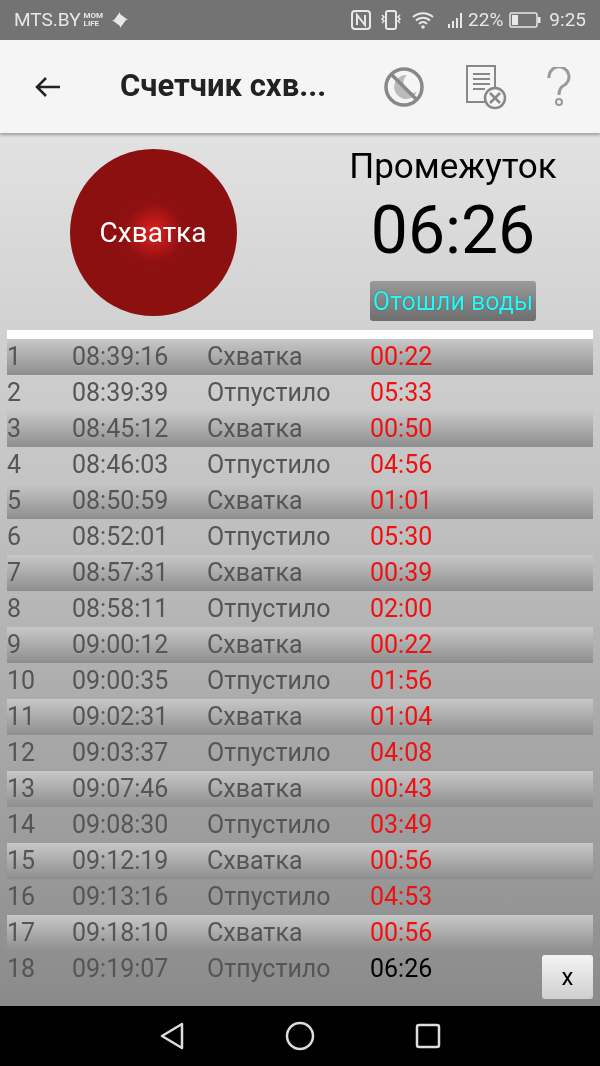 This screenshot has width=600, height=1066. What do you see at coordinates (121, 357) in the screenshot?
I see `event-time: 08:39:16` at bounding box center [121, 357].